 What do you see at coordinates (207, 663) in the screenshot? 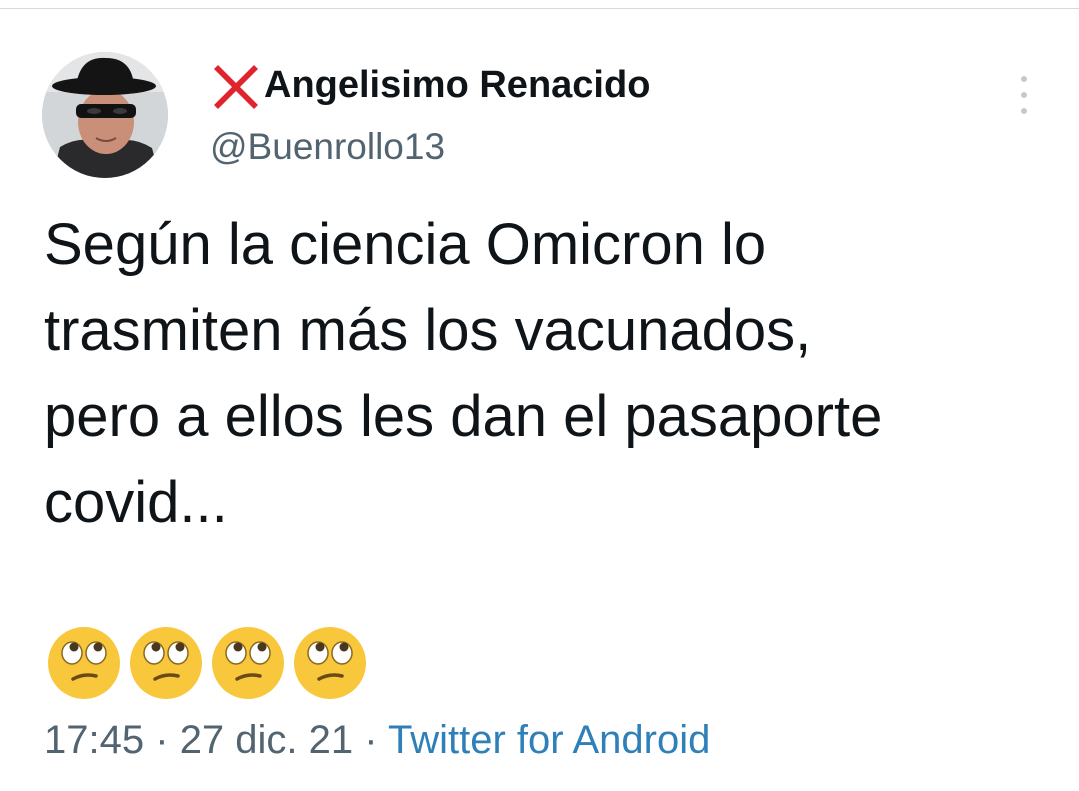
I see `emoji-row` at bounding box center [207, 663].